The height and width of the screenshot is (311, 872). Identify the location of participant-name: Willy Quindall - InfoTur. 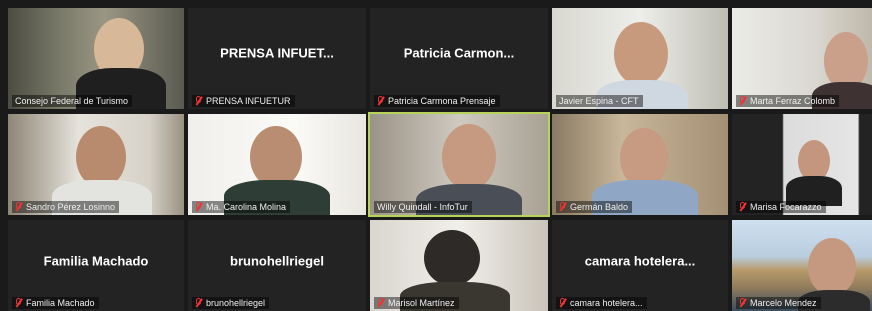
(422, 207).